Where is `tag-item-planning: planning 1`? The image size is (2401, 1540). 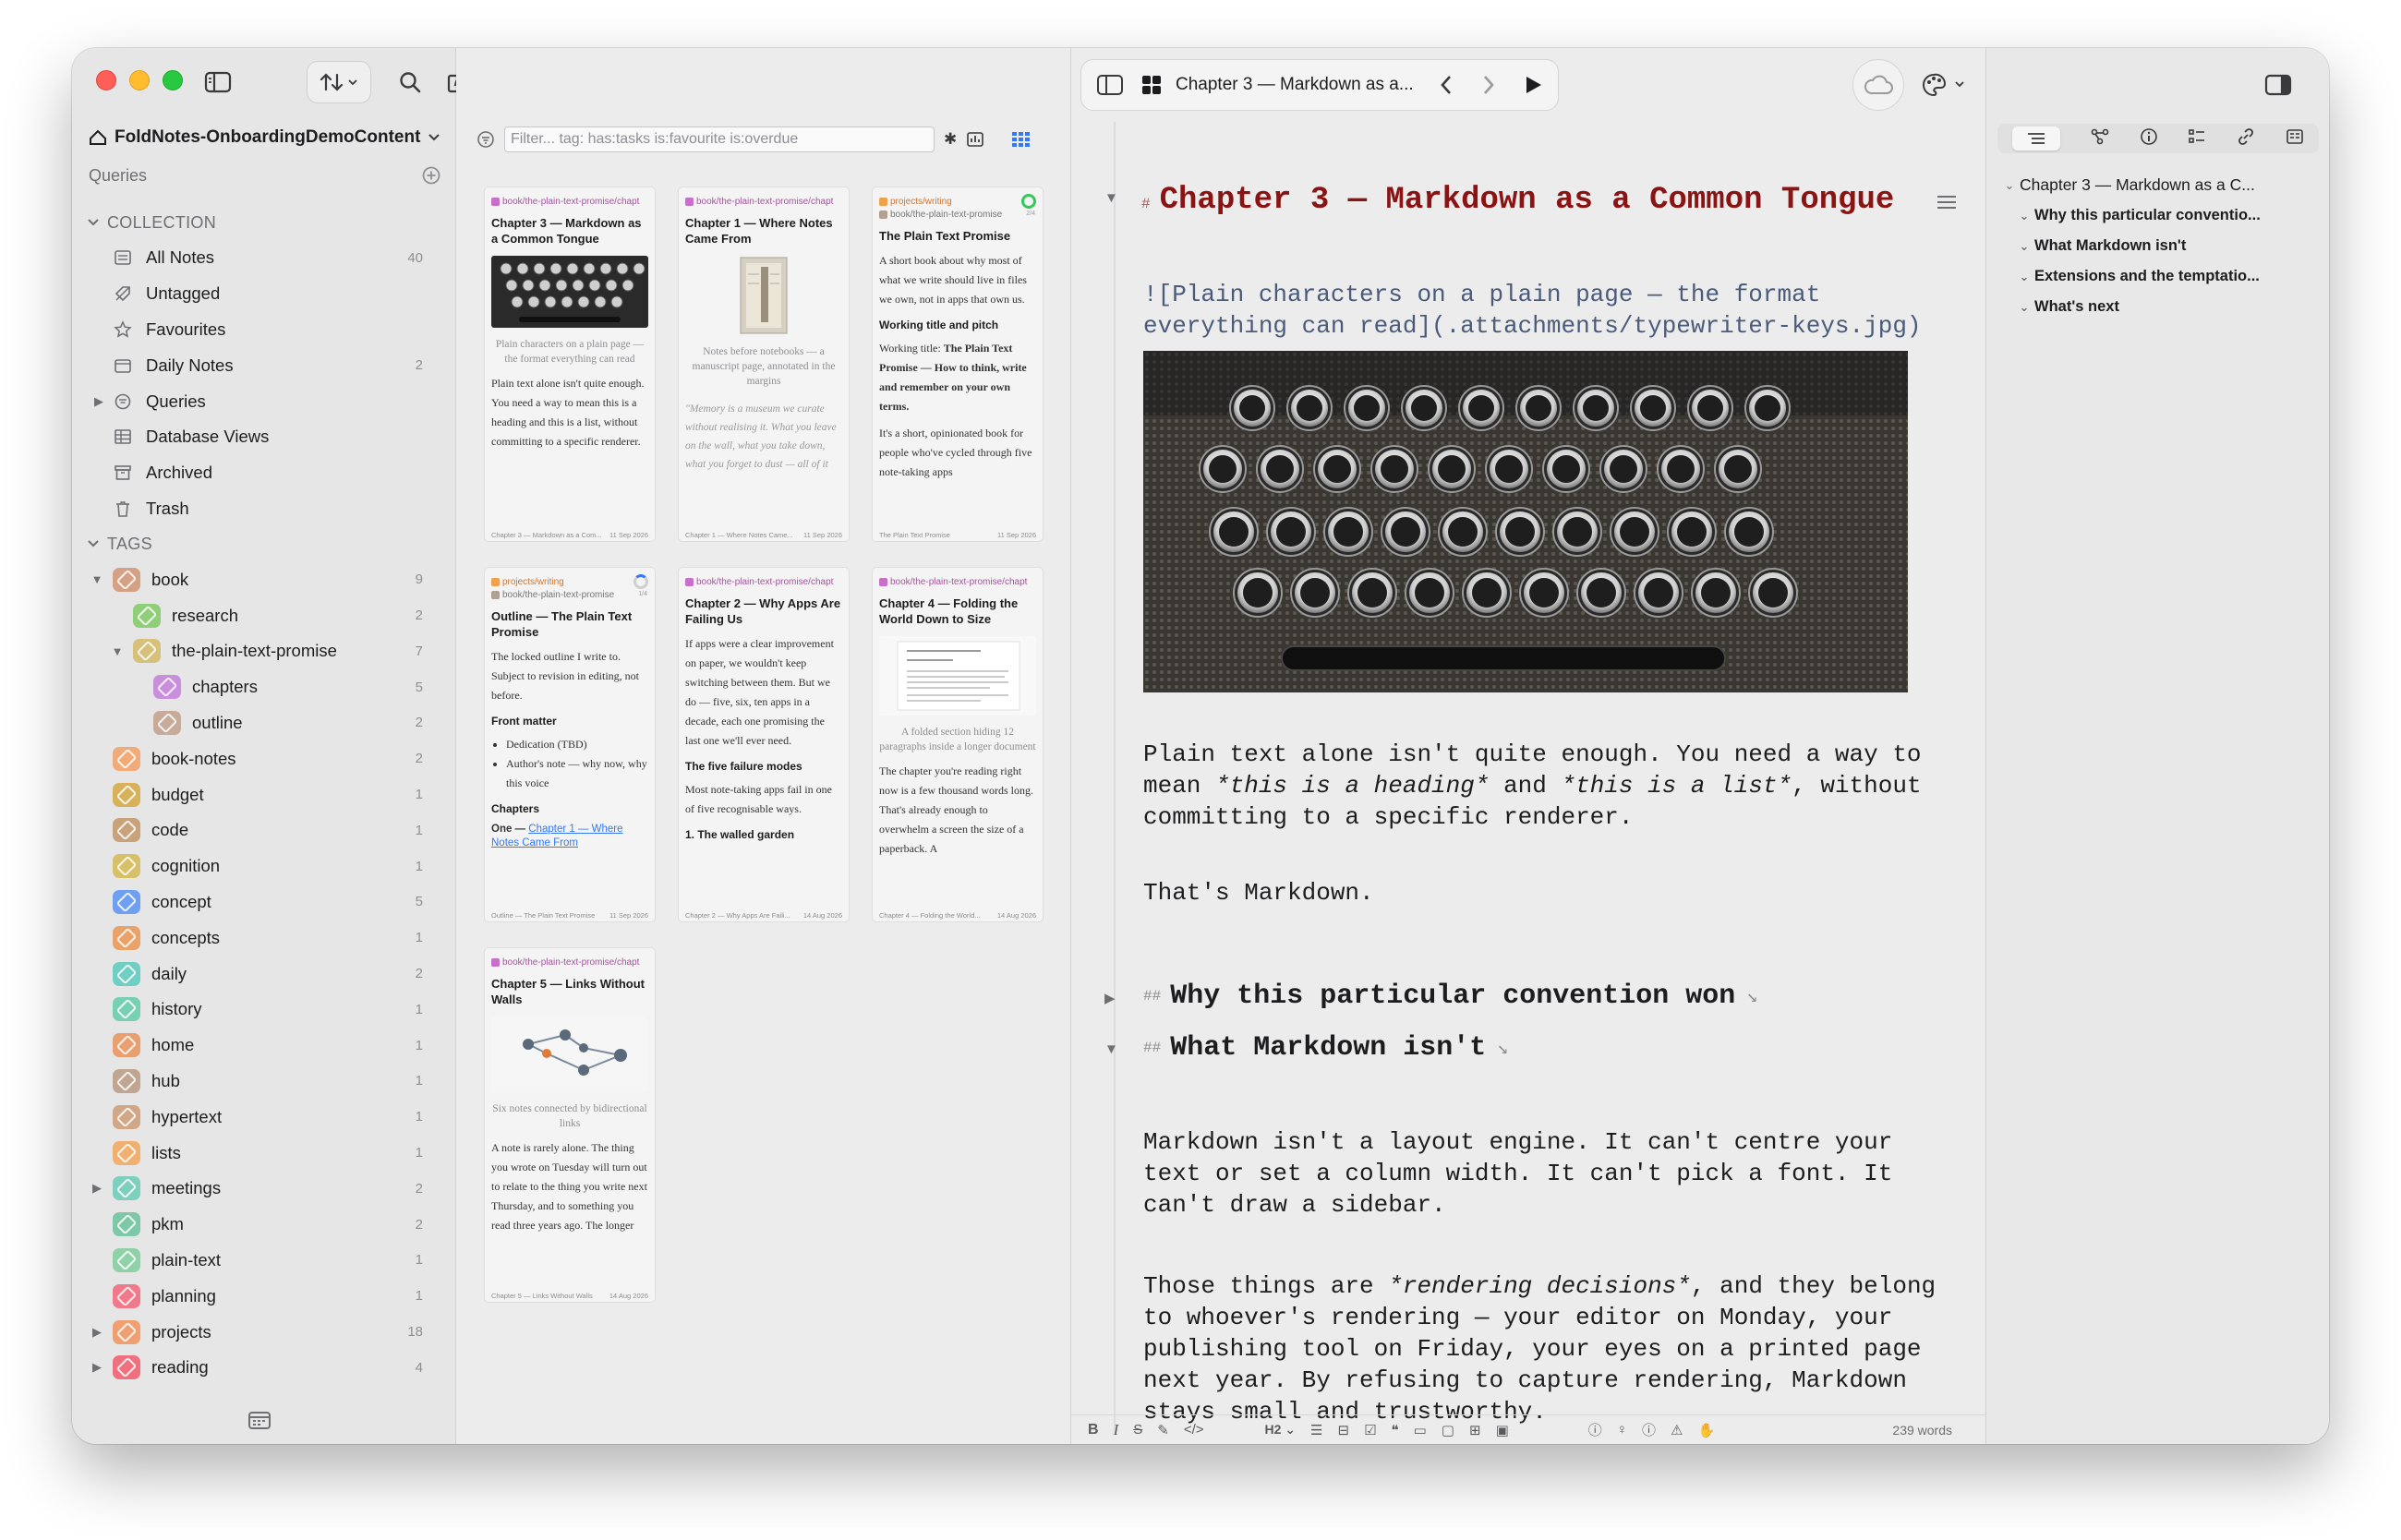 tag-item-planning: planning 1 is located at coordinates (264, 1296).